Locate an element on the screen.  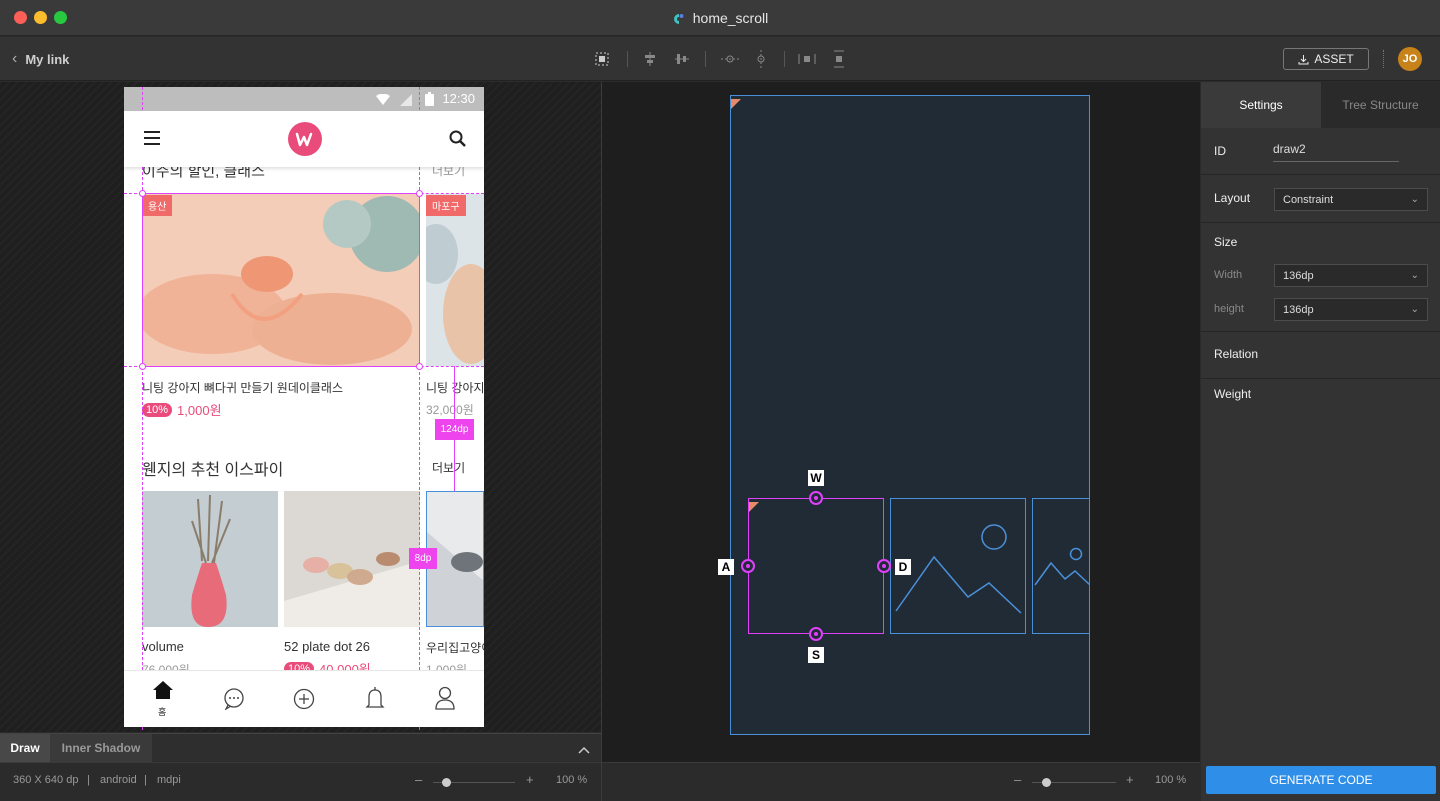
chevron-up-icon is located at coordinates (584, 751).